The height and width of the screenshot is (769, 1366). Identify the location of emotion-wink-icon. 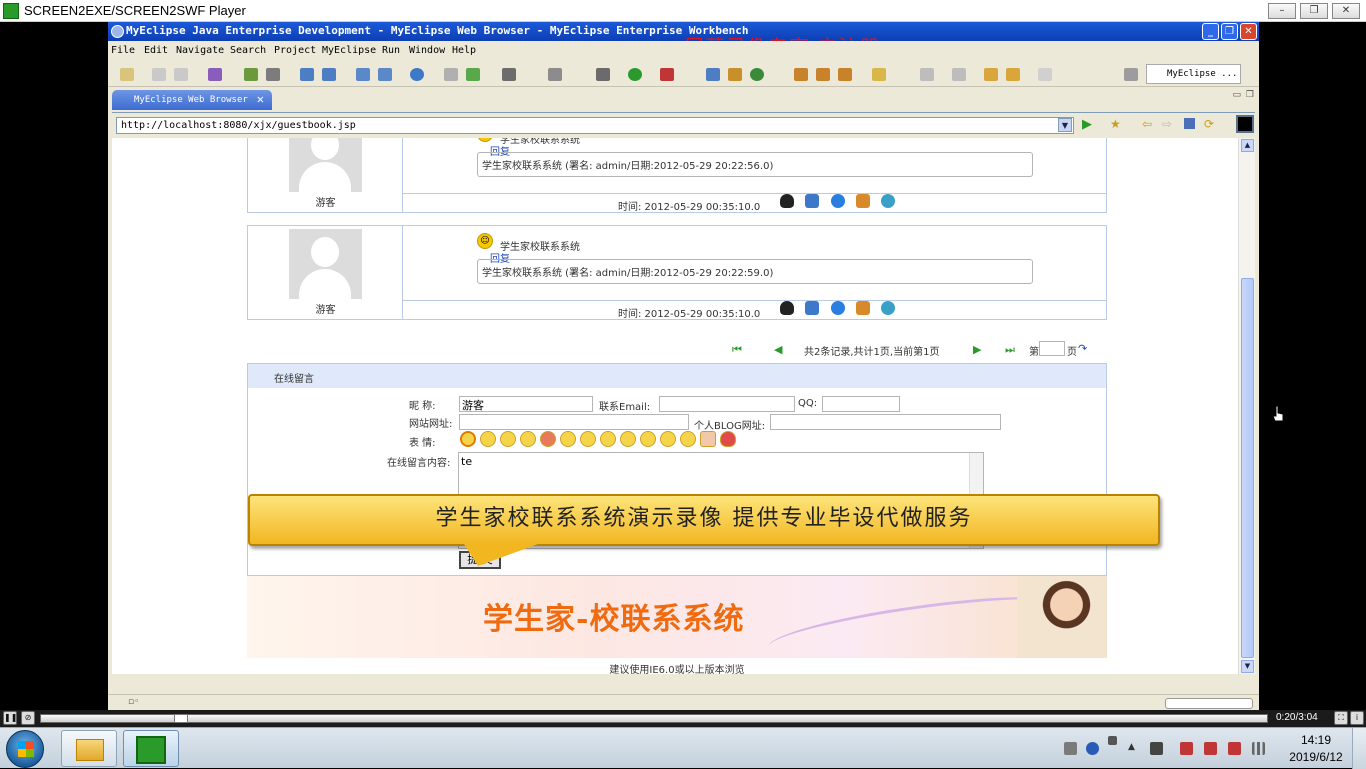
(568, 439).